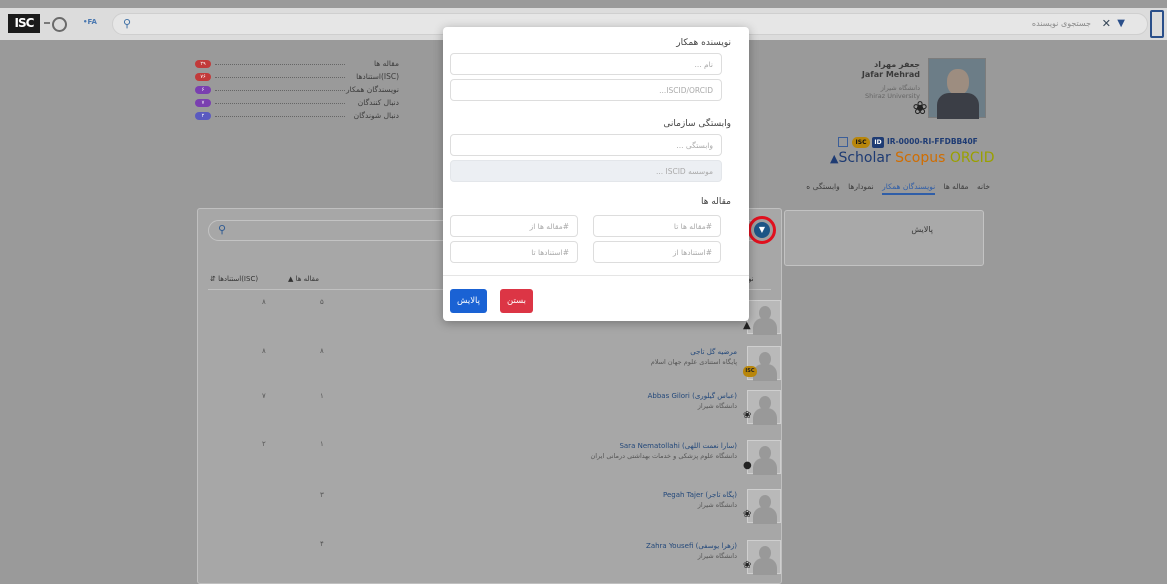 Image resolution: width=1167 pixels, height=584 pixels. What do you see at coordinates (386, 63) in the screenshot?
I see `stat-label: مقاله ها` at bounding box center [386, 63].